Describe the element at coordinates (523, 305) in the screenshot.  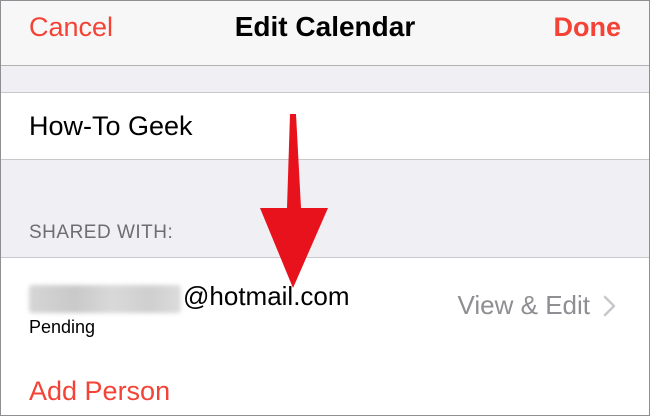
I see `permission-label: View & Edit` at that location.